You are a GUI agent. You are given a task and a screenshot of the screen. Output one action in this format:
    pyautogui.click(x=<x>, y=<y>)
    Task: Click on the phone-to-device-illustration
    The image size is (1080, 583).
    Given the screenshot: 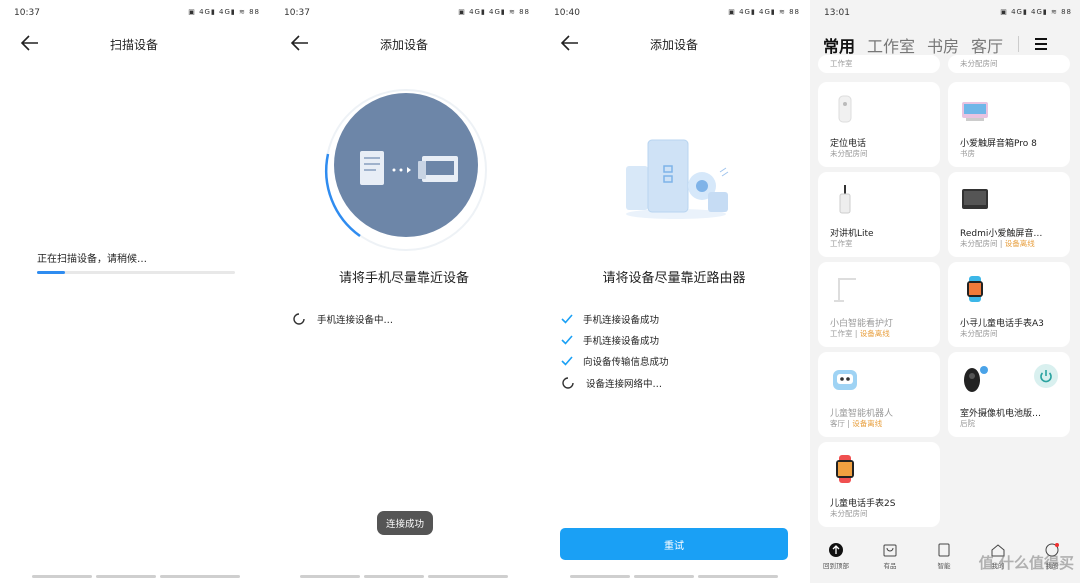 What is the action you would take?
    pyautogui.click(x=406, y=165)
    